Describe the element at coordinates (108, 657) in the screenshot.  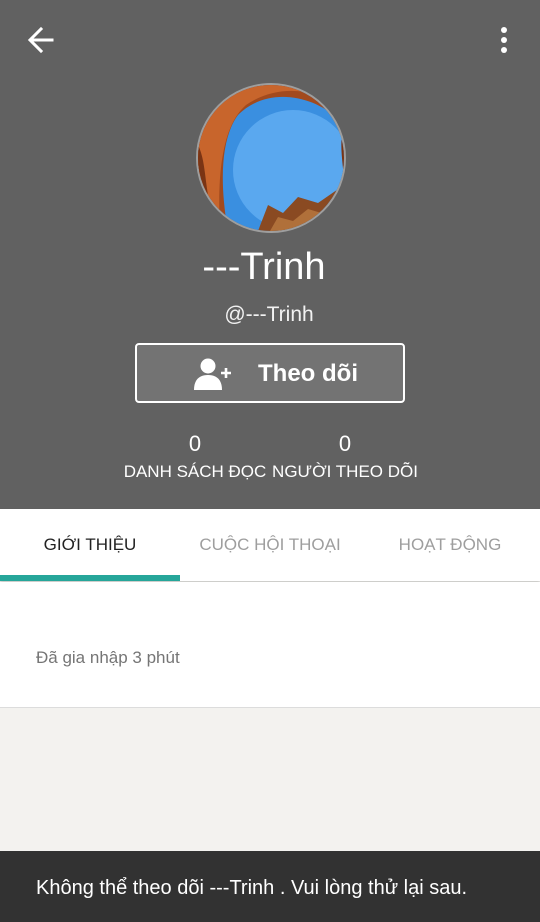
I see `joined-text: Đã gia nhập 3 phút` at that location.